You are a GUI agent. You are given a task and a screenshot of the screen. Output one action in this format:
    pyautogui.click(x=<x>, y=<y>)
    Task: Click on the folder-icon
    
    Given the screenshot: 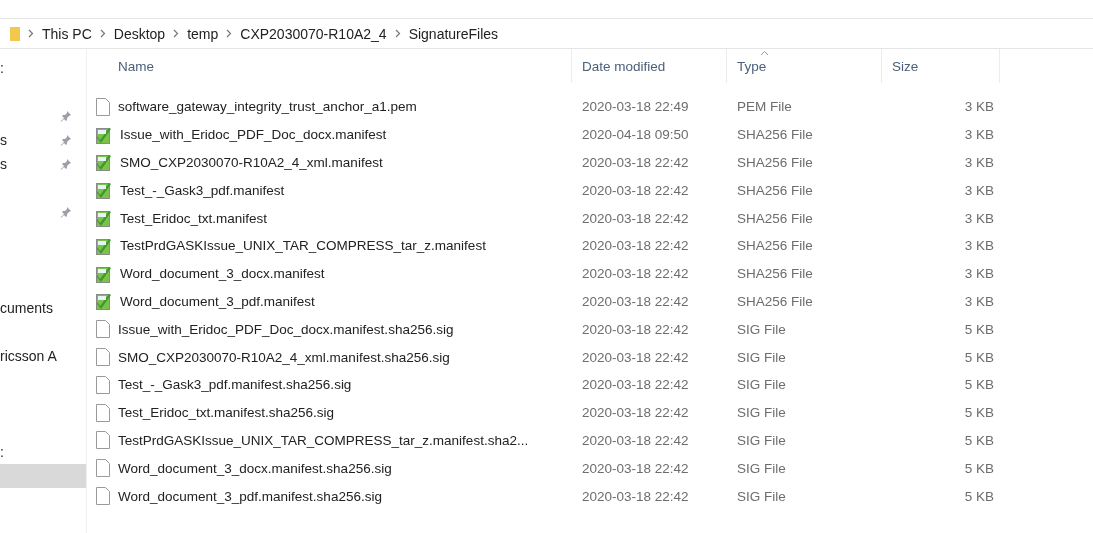 What is the action you would take?
    pyautogui.click(x=15, y=33)
    